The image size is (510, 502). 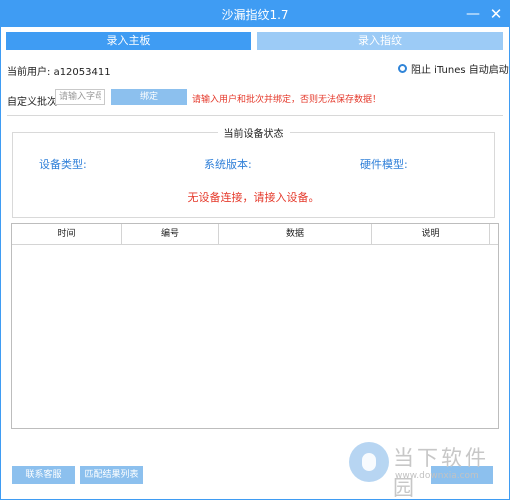 I want to click on divider, so click(x=255, y=115).